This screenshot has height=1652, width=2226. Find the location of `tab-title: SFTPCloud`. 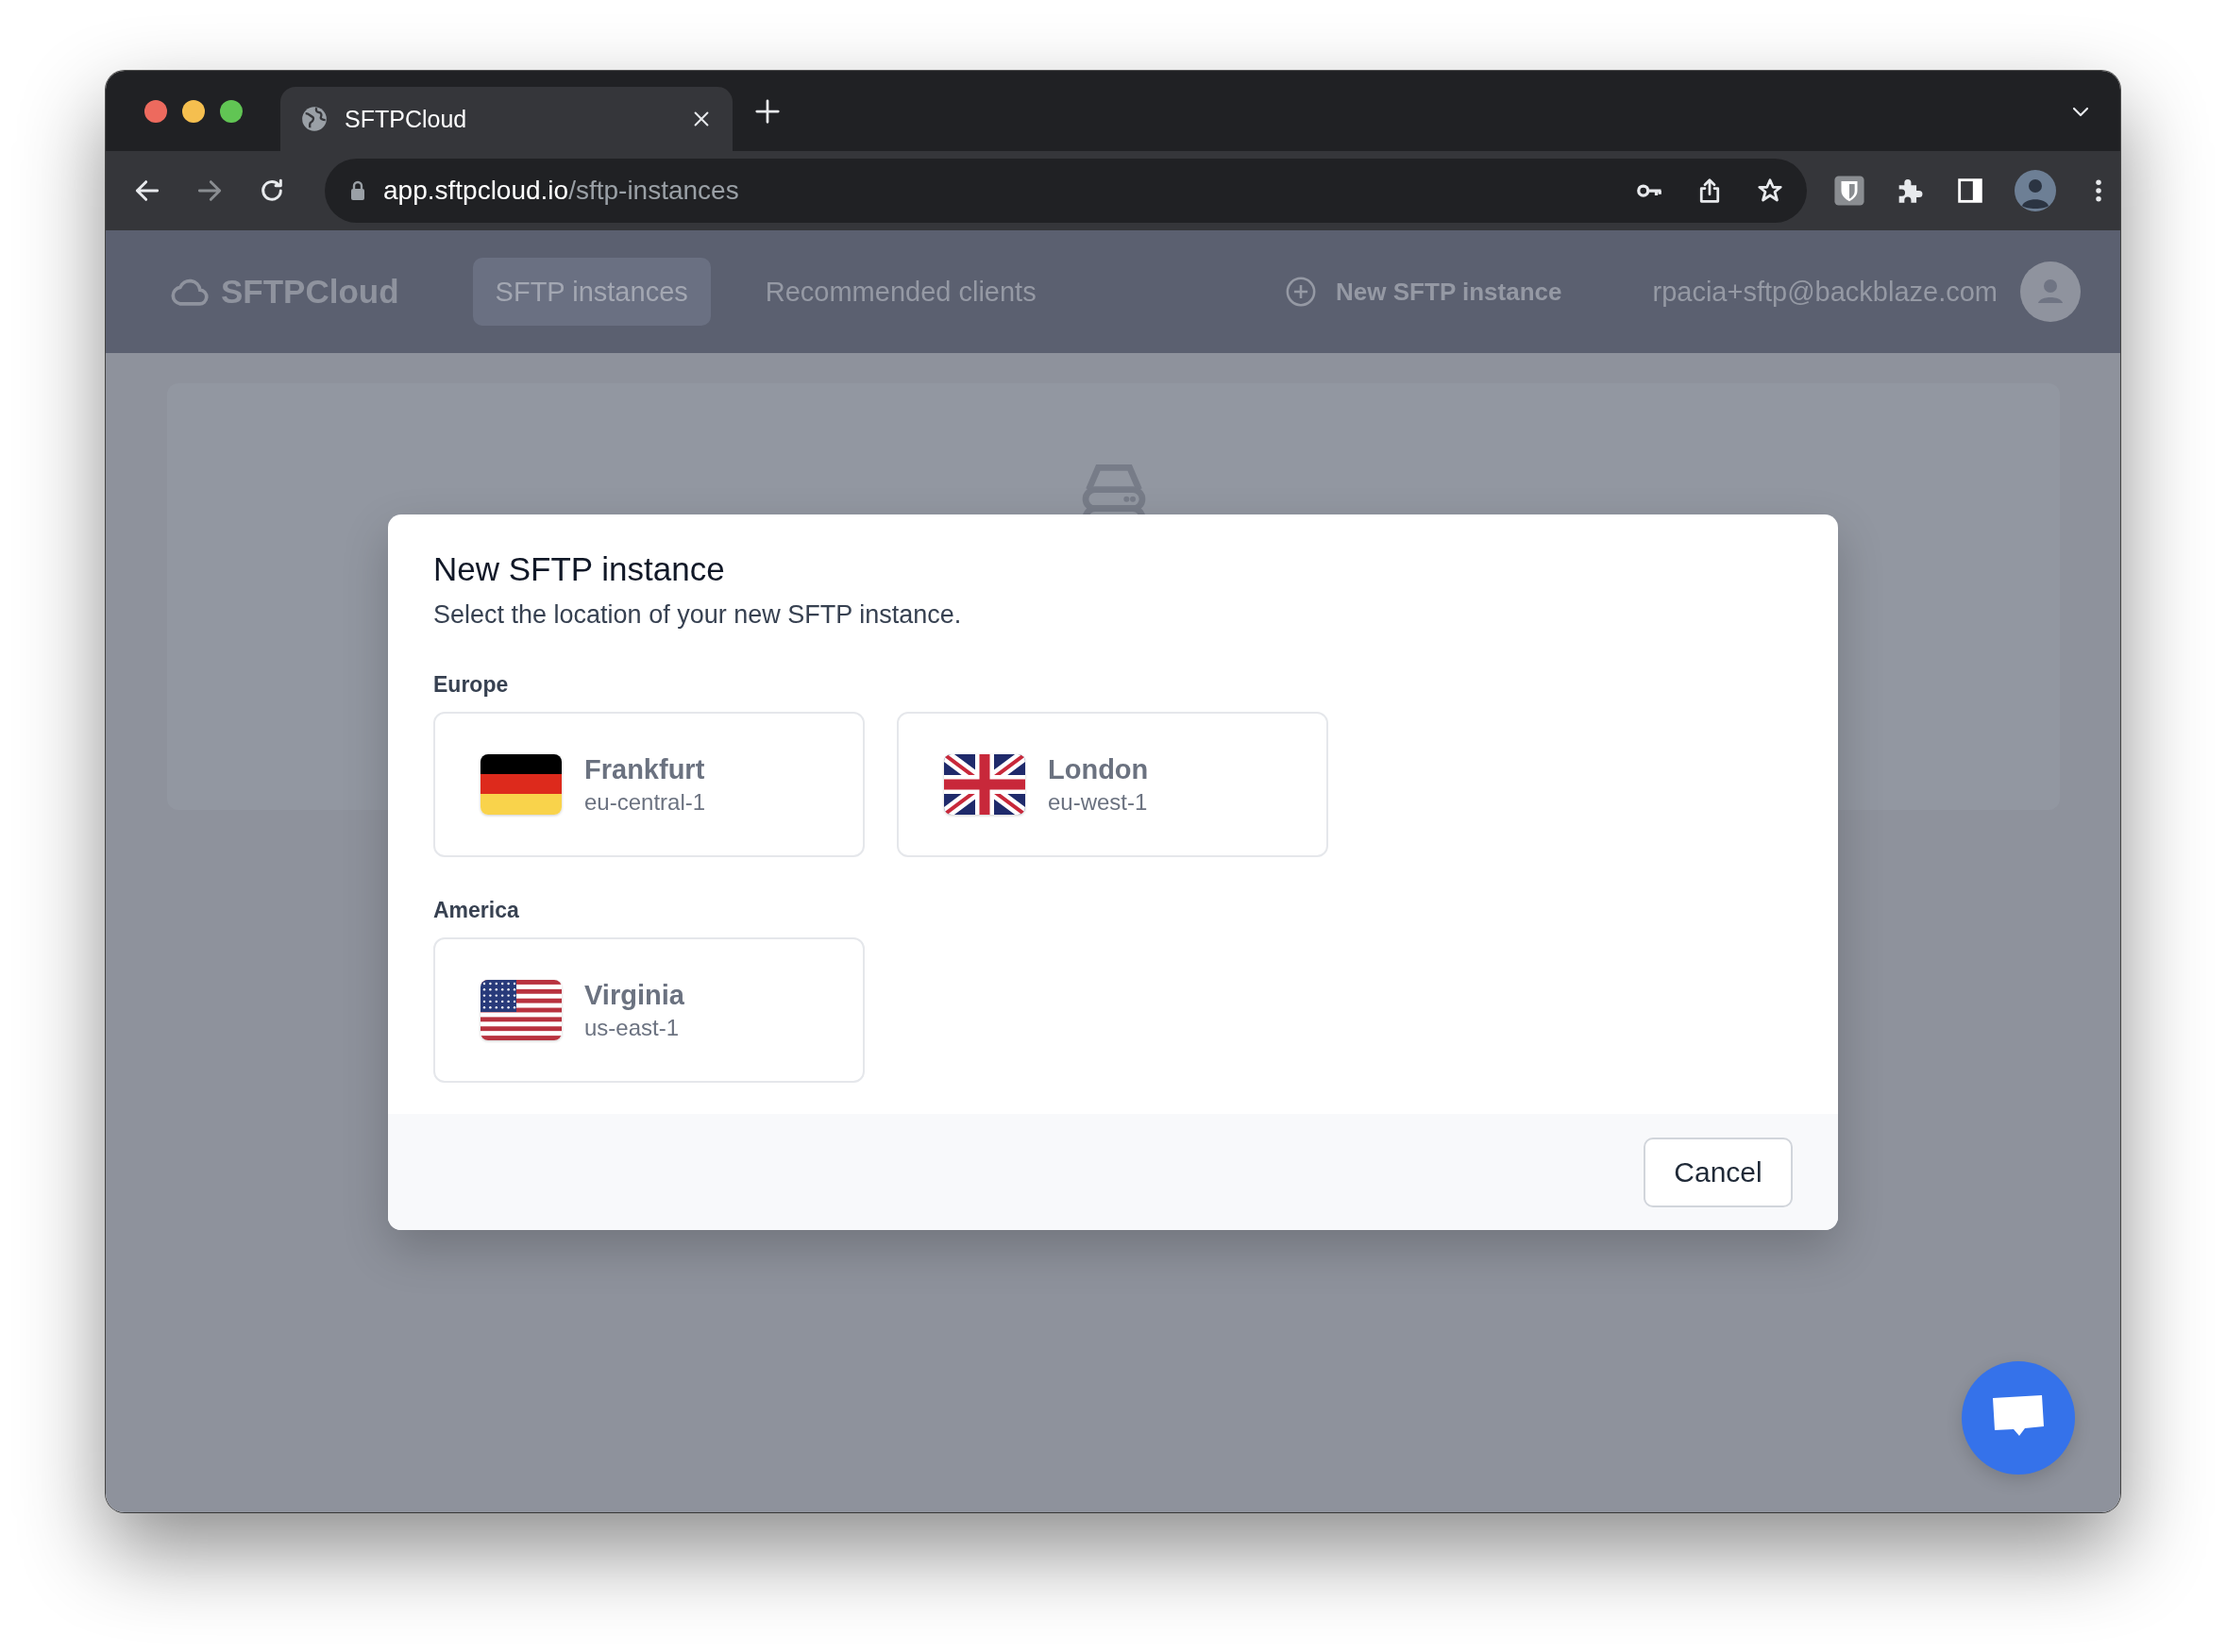

tab-title: SFTPCloud is located at coordinates (406, 119).